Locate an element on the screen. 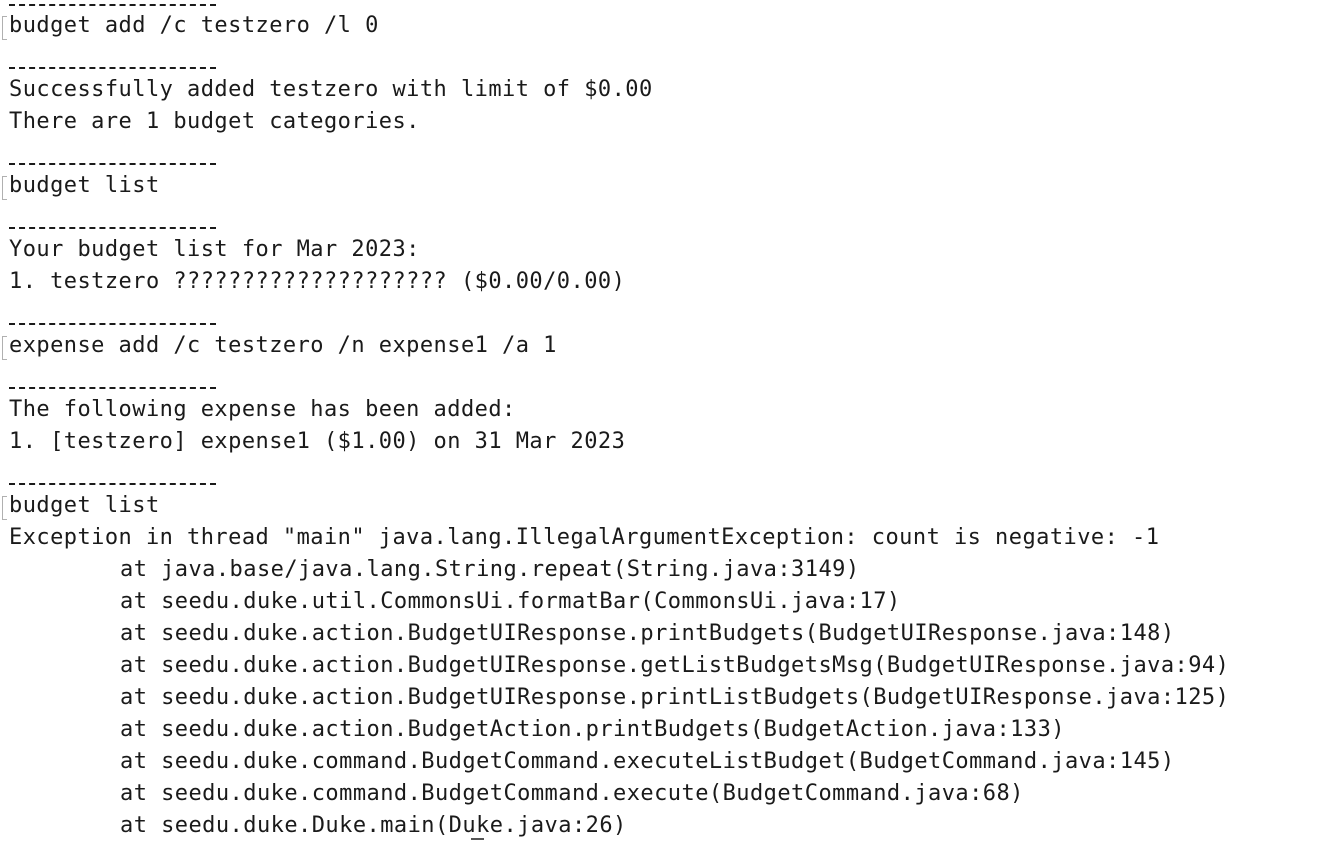  text-caret is located at coordinates (477, 839).